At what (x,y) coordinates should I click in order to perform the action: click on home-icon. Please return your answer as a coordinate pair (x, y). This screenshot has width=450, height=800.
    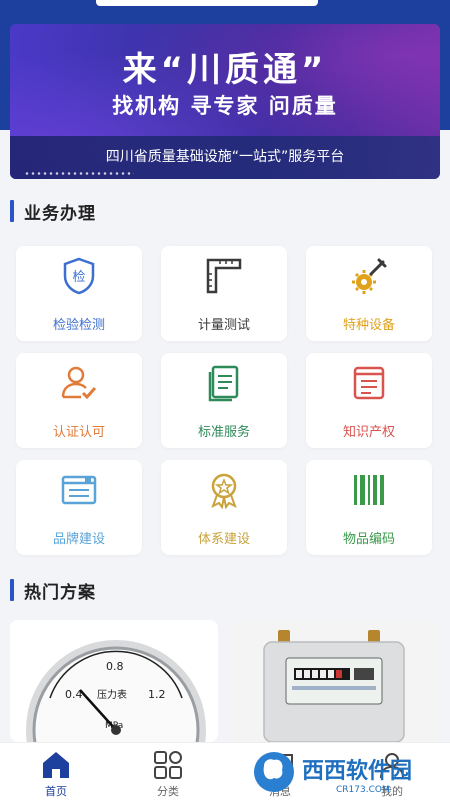
    Looking at the image, I should click on (56, 765).